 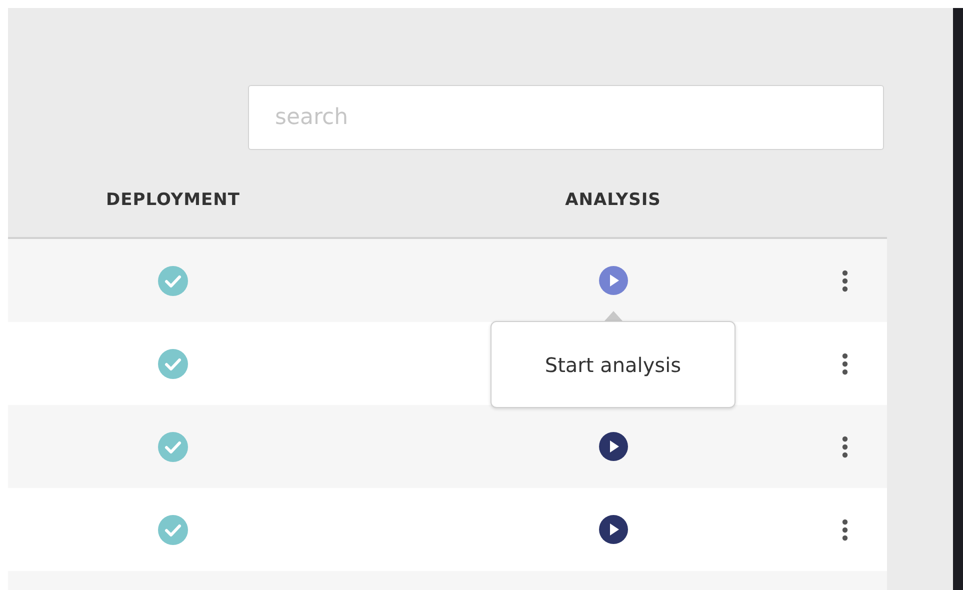 I want to click on column-header: DEPLOYMENT, so click(x=173, y=200).